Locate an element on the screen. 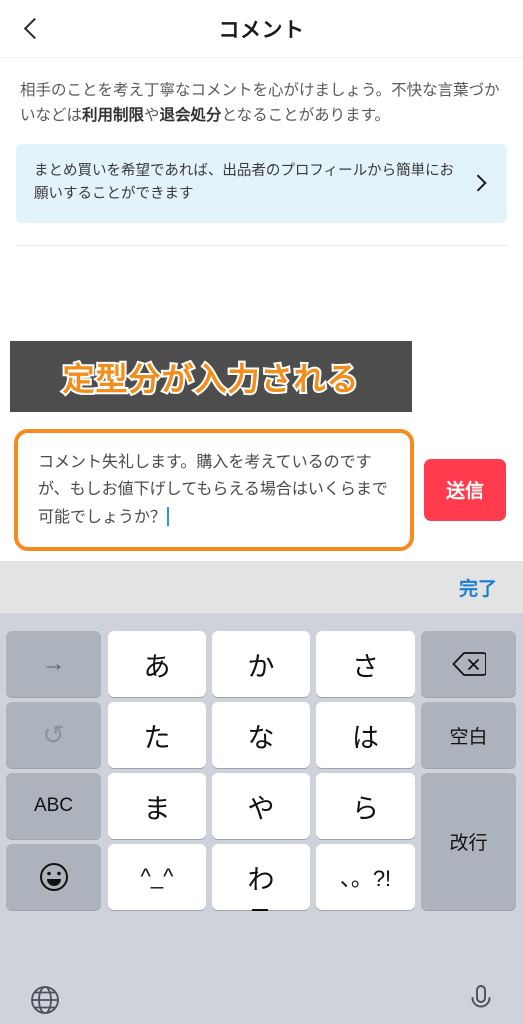  text-caret is located at coordinates (168, 516).